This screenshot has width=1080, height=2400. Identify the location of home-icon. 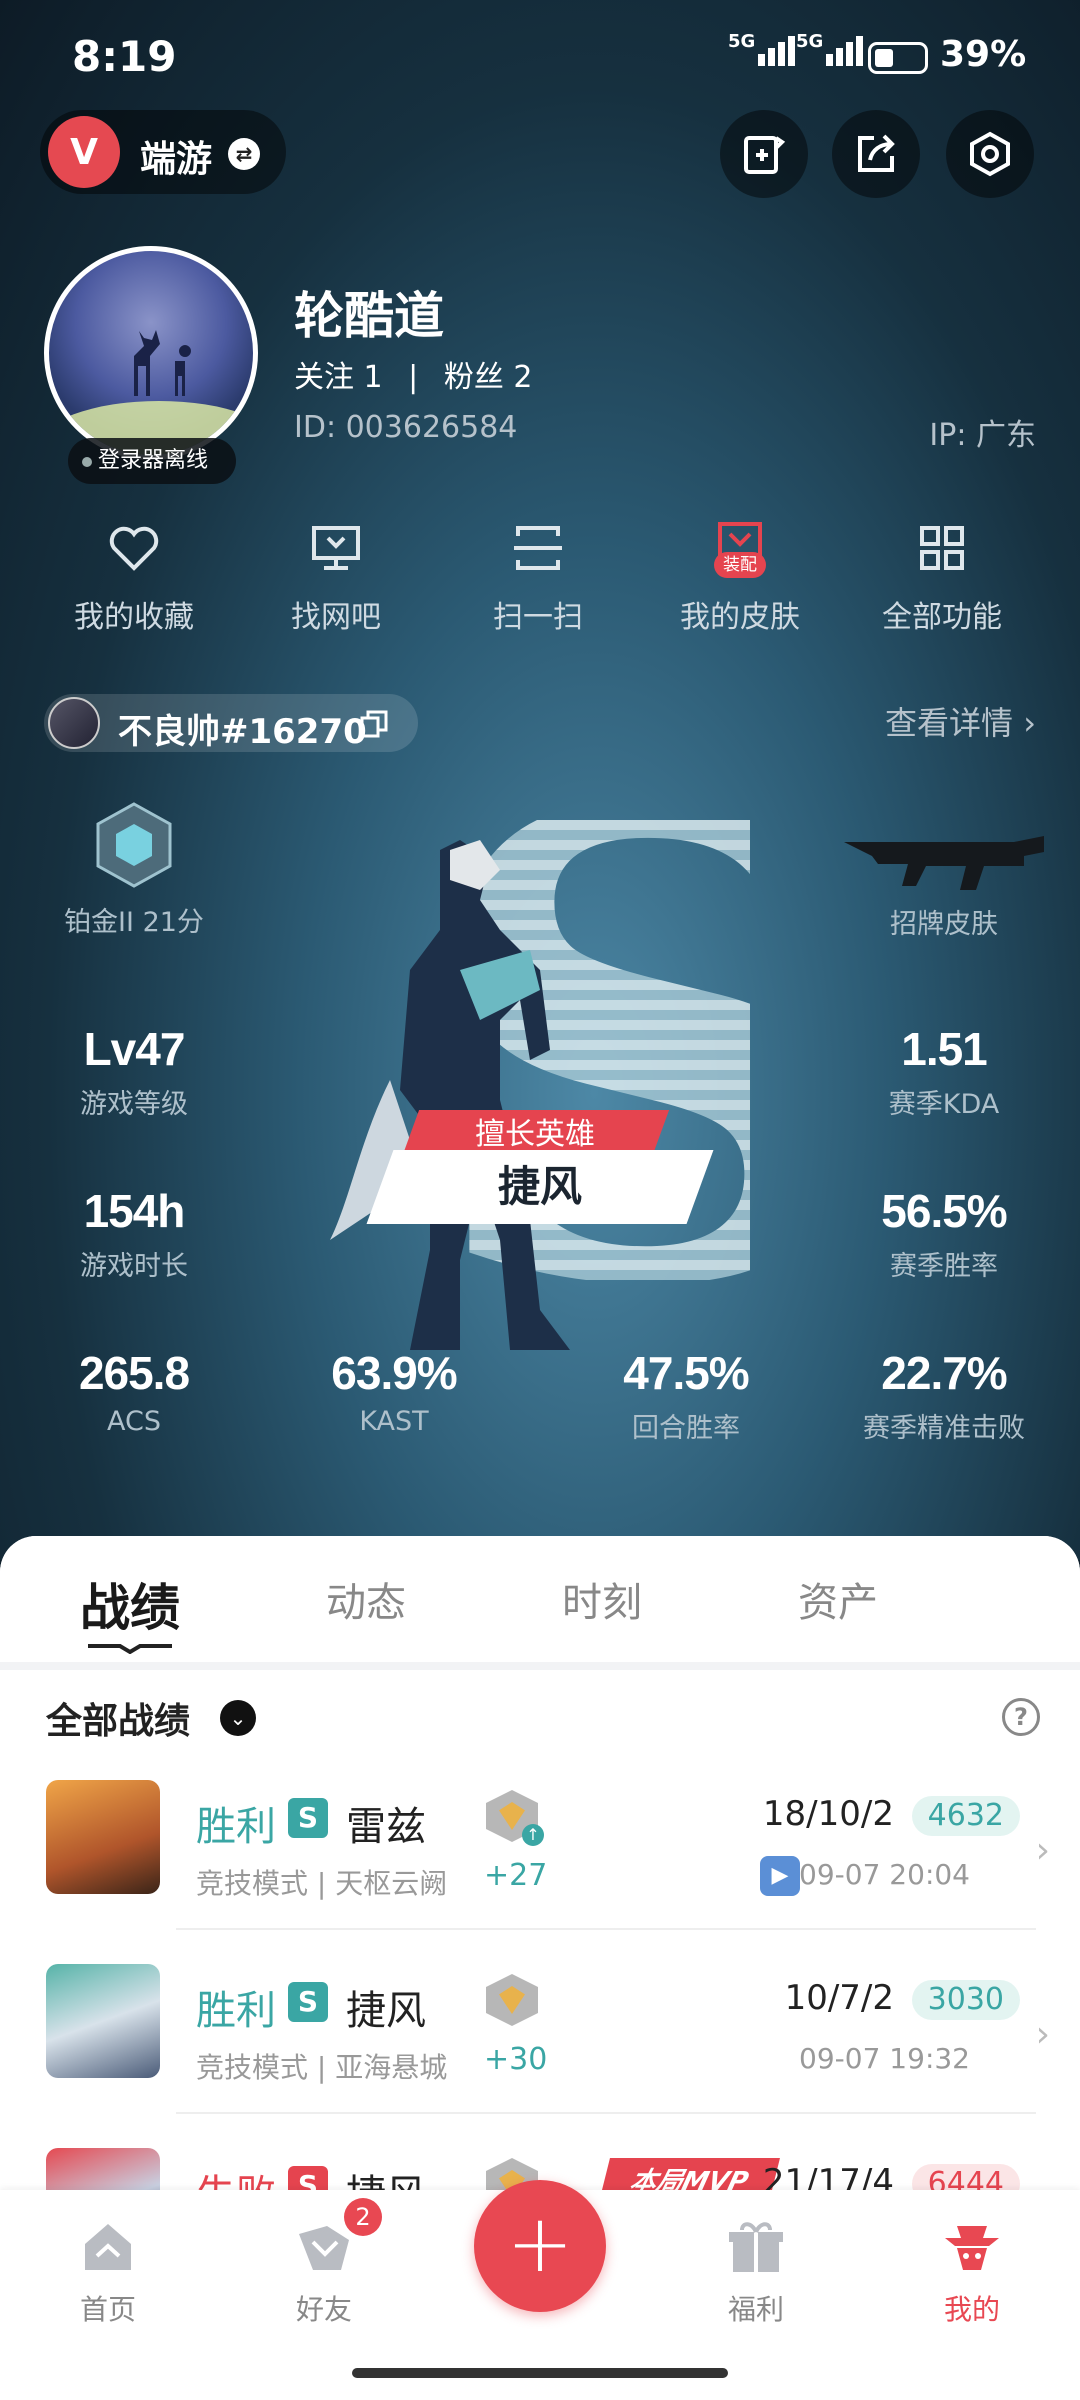
(108, 2247).